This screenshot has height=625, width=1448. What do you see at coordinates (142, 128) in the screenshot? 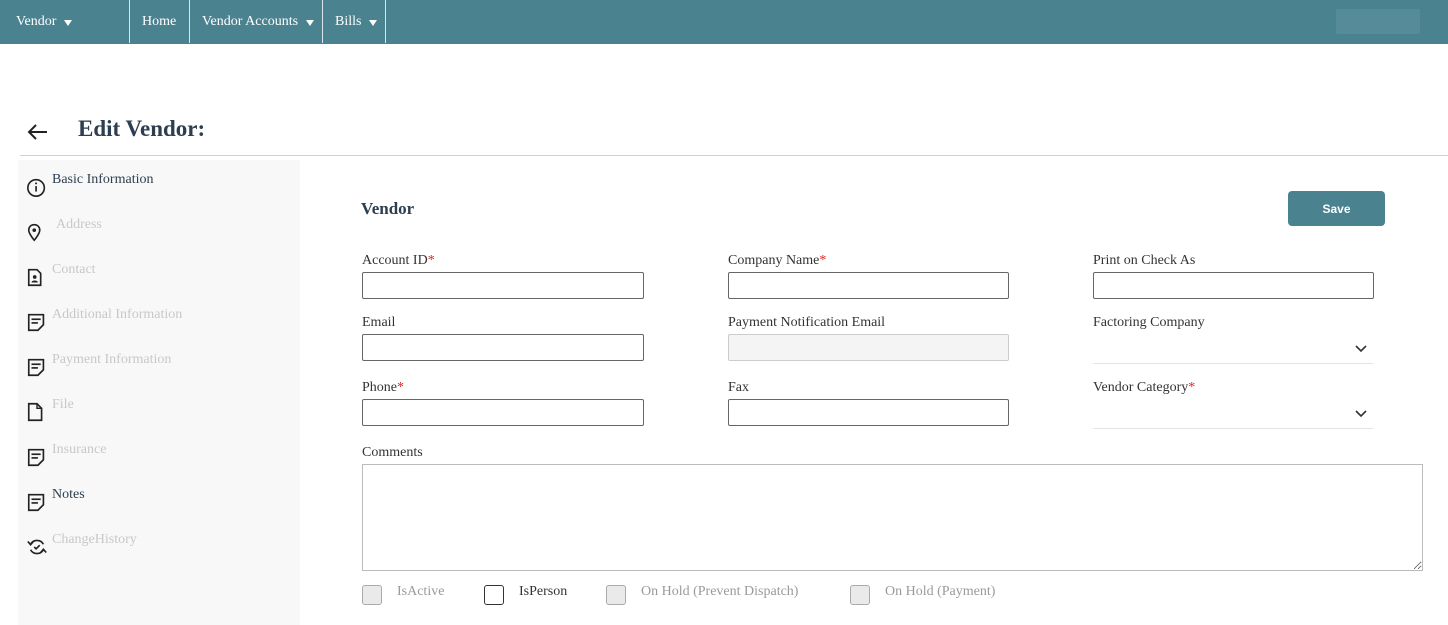
I see `page-title: Edit Vendor:` at bounding box center [142, 128].